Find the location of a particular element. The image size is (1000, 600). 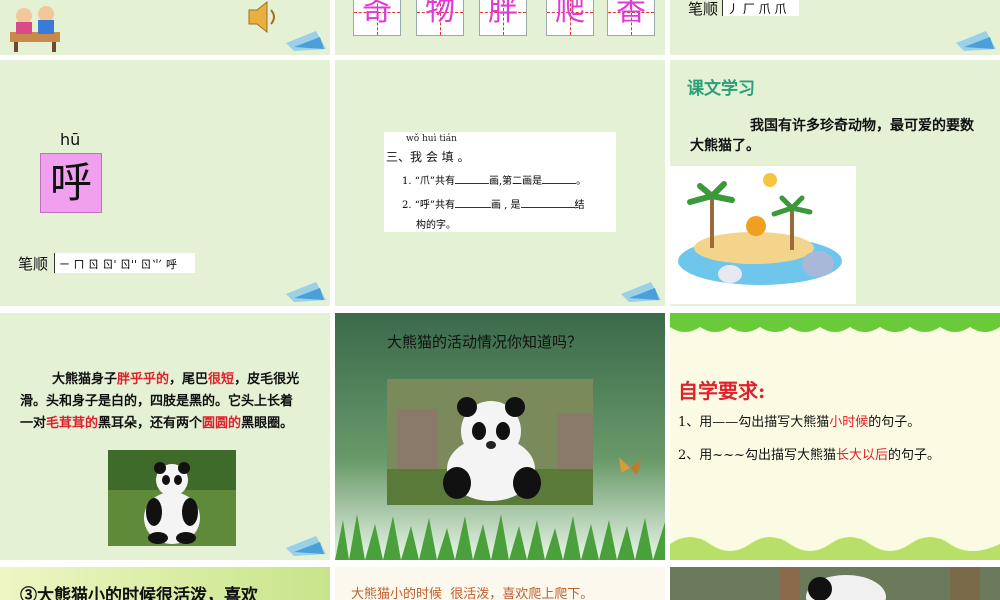

requirement-2: 2、用~~~勾出描写大熊猫长大以后的句子。 is located at coordinates (809, 455).